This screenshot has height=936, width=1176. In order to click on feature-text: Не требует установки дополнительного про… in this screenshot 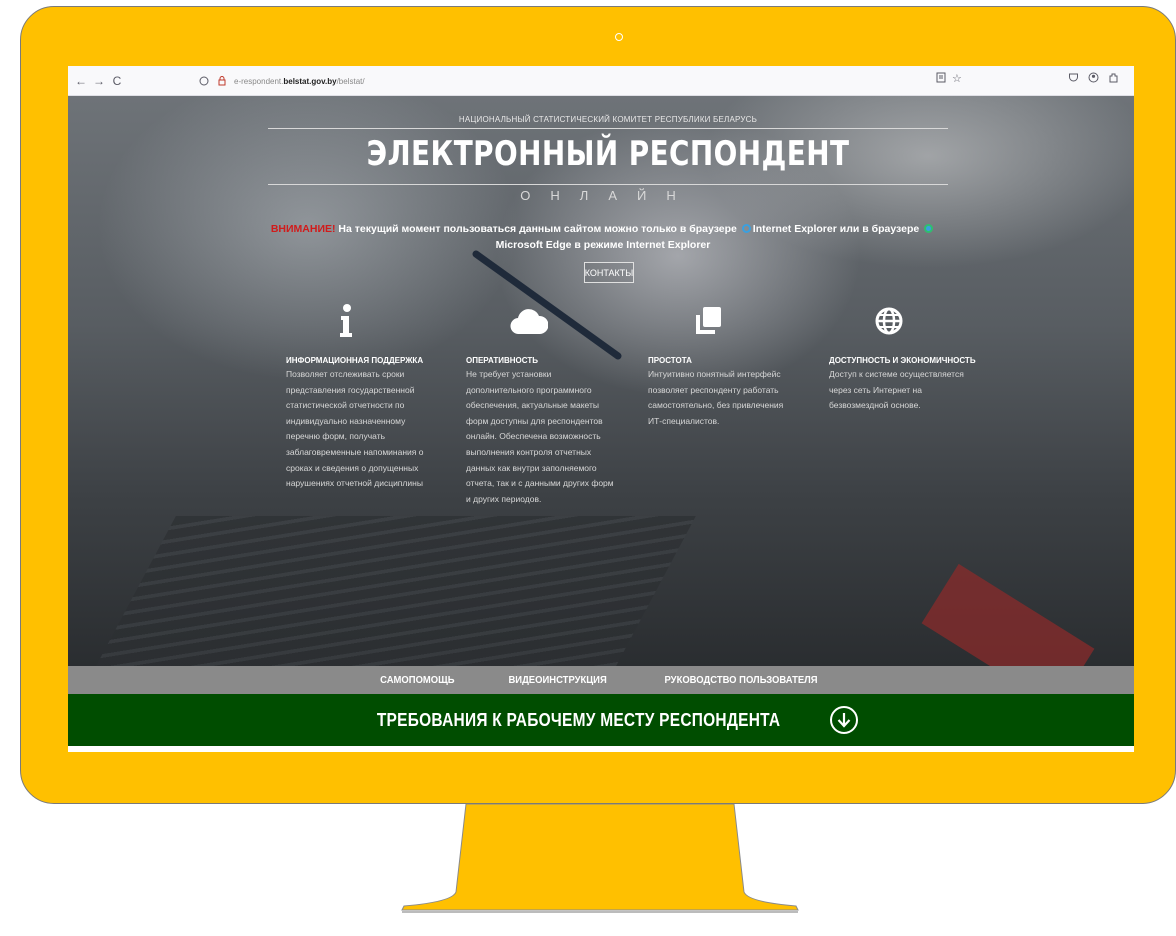, I will do `click(540, 436)`.